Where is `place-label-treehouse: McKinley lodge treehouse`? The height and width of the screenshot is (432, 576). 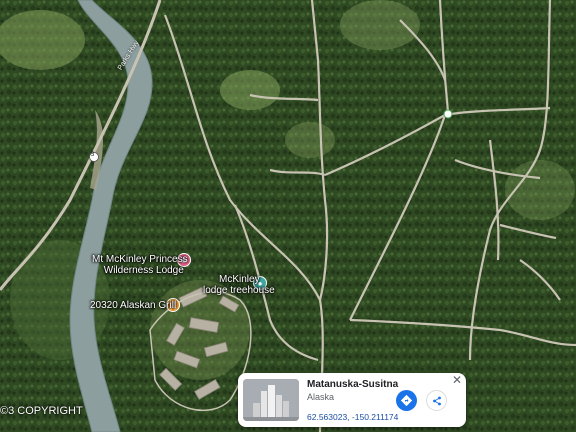
place-label-treehouse: McKinley lodge treehouse is located at coordinates (239, 285).